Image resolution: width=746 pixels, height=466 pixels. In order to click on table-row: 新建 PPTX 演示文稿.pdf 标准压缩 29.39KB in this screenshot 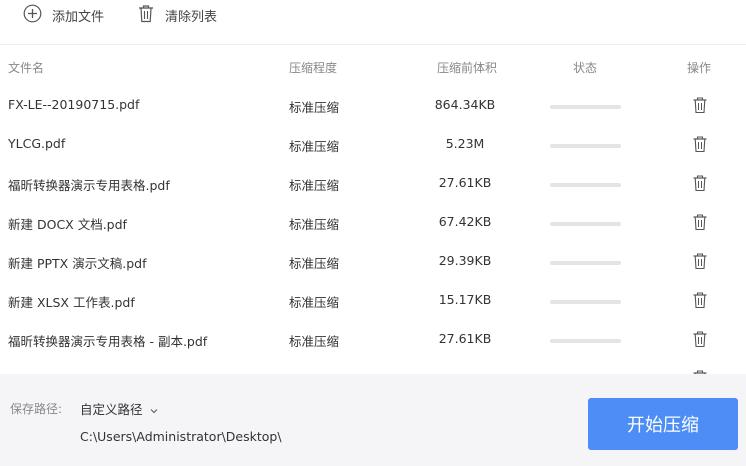, I will do `click(373, 262)`.